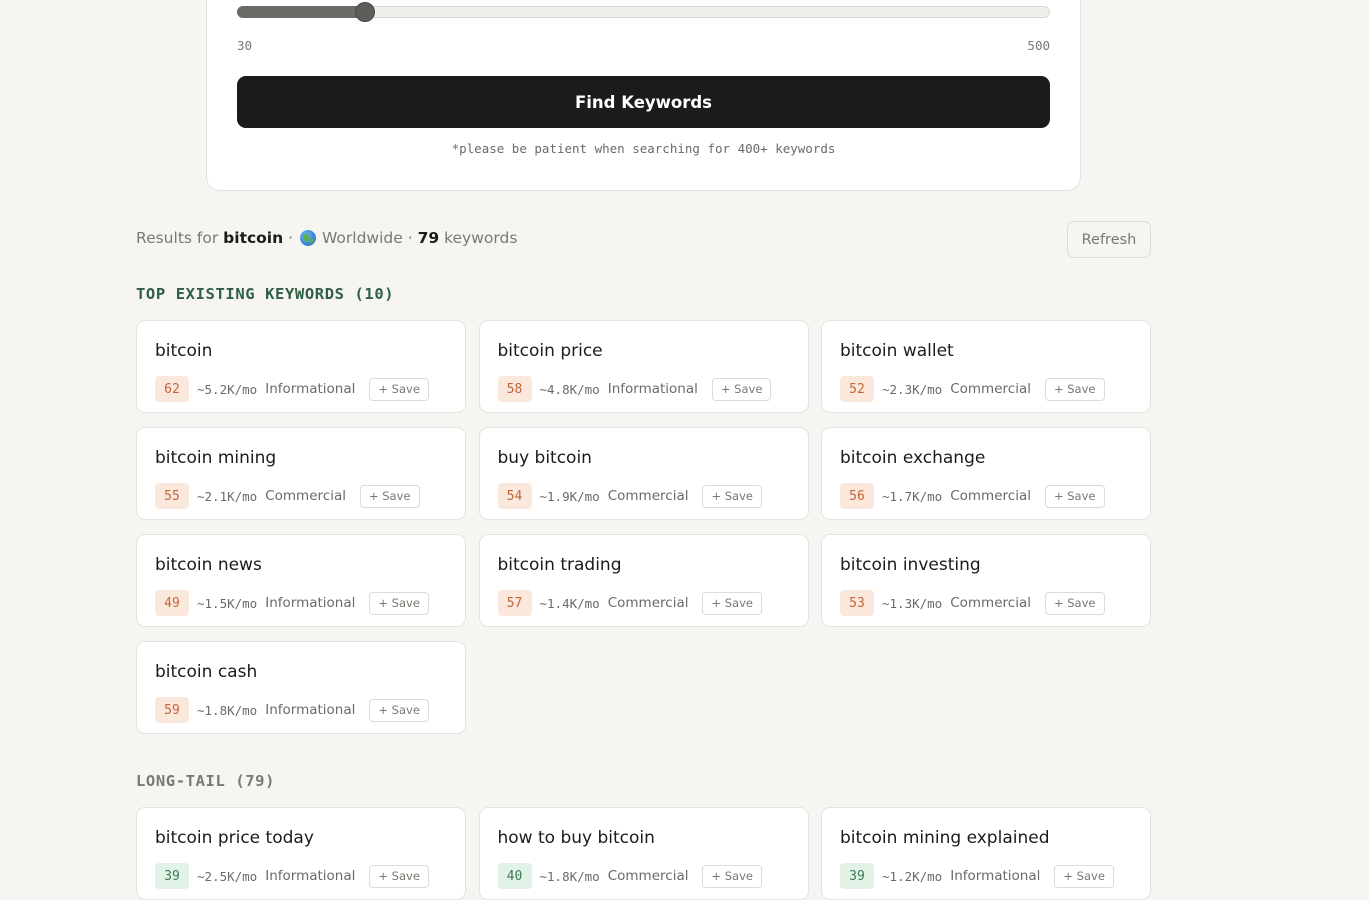 The image size is (1369, 900). I want to click on difficulty-score-badge: 49, so click(172, 603).